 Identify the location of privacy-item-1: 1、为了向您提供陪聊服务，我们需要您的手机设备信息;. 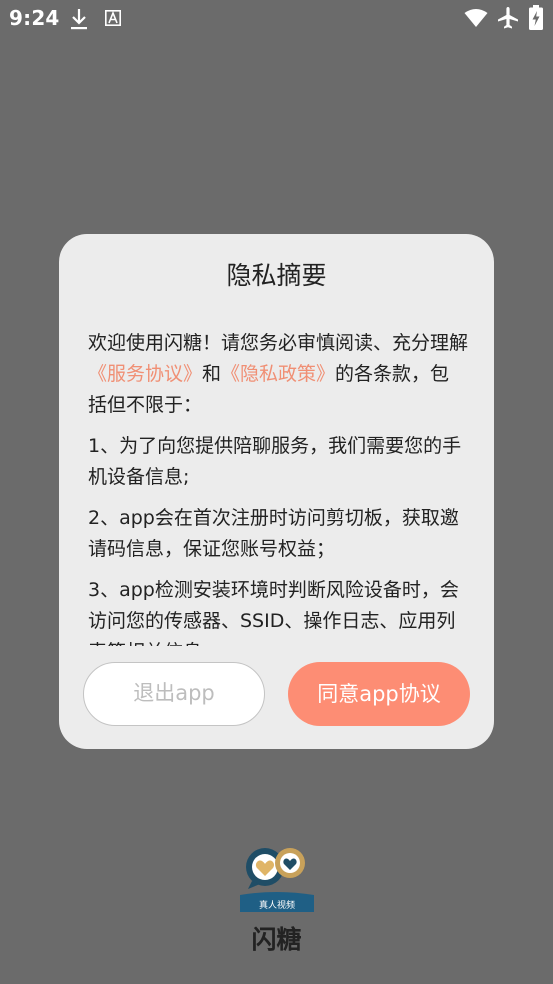
(275, 461).